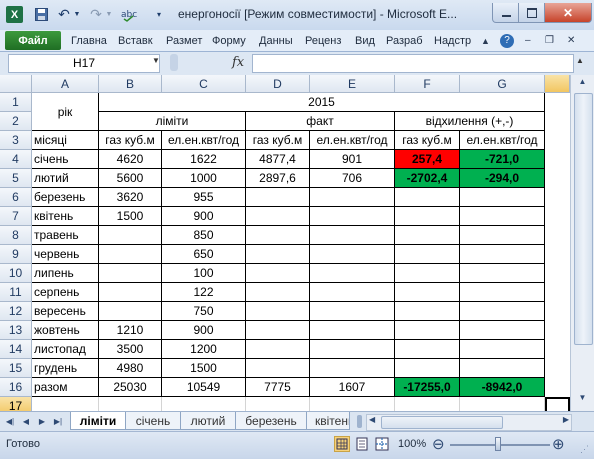 This screenshot has height=459, width=594. What do you see at coordinates (16, 292) in the screenshot?
I see `row-header-11: 11` at bounding box center [16, 292].